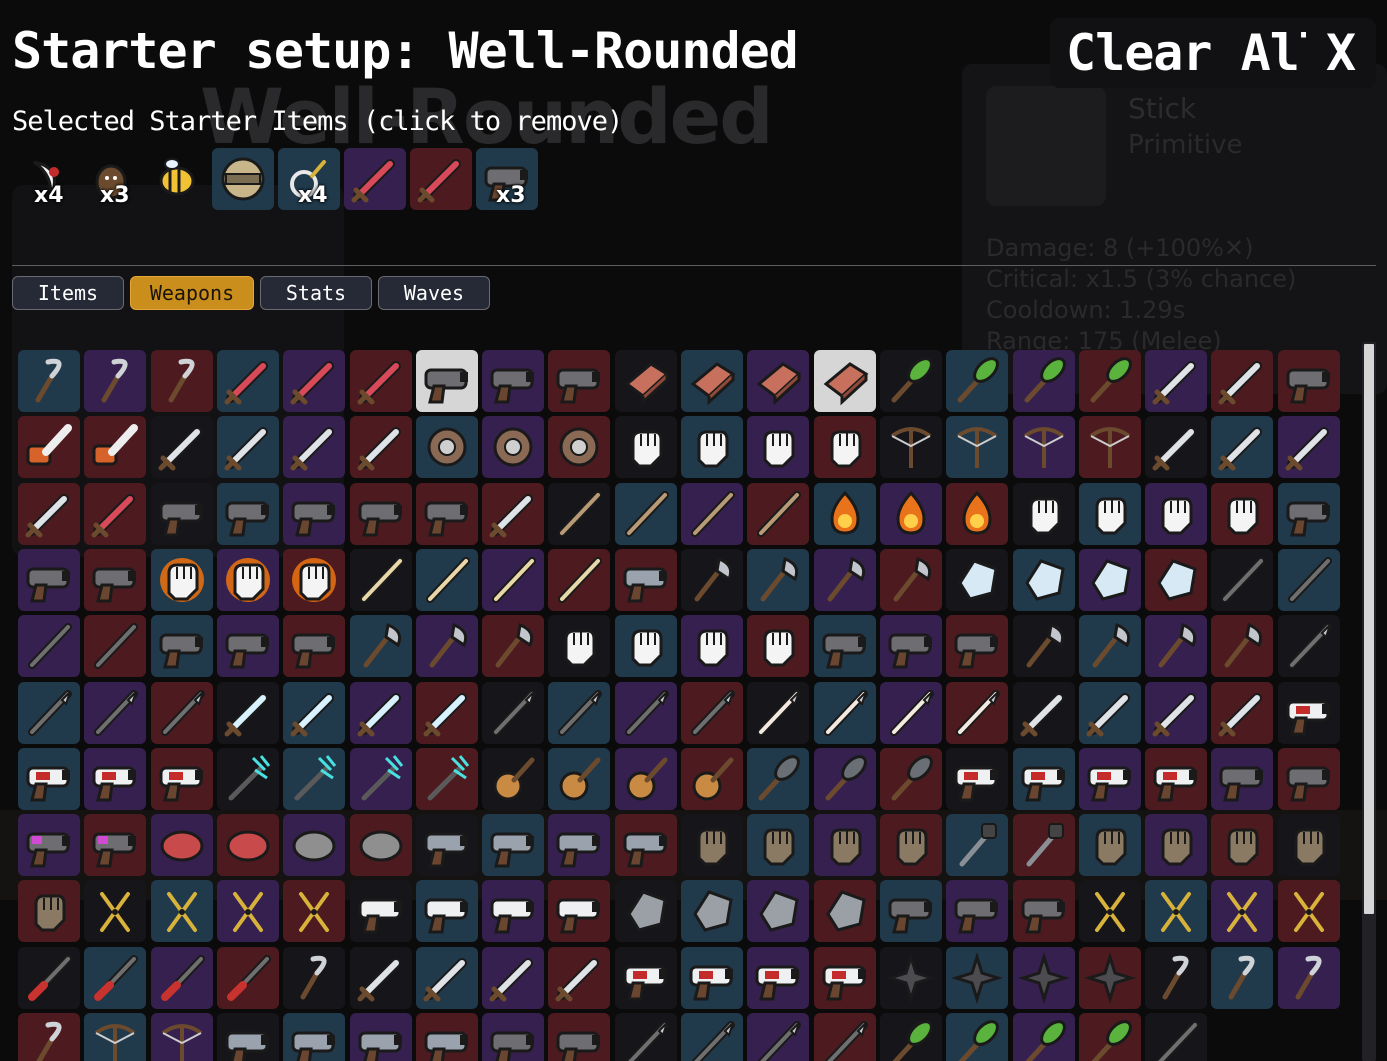 Image resolution: width=1387 pixels, height=1061 pixels. Describe the element at coordinates (309, 179) in the screenshot. I see `starter-item-slot: x4` at that location.